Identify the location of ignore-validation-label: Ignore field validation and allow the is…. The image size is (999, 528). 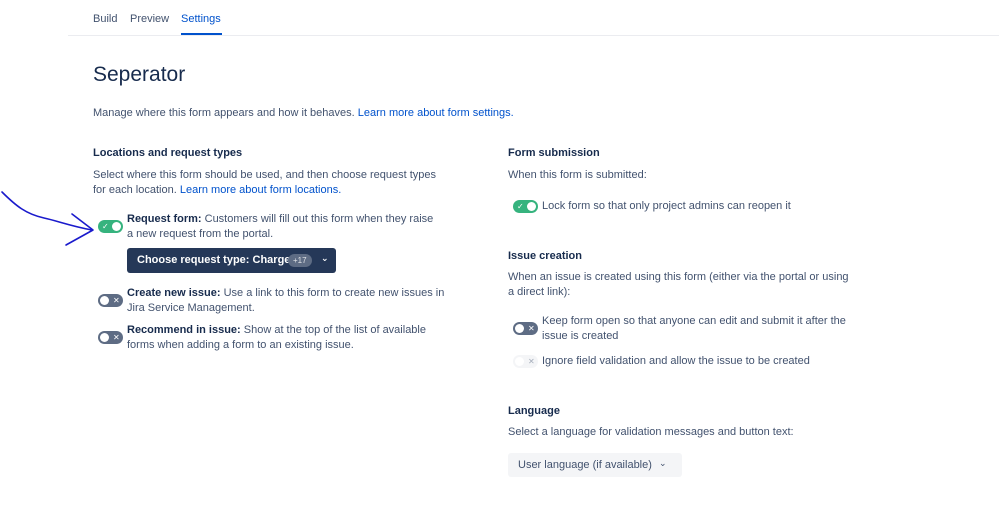
(676, 361).